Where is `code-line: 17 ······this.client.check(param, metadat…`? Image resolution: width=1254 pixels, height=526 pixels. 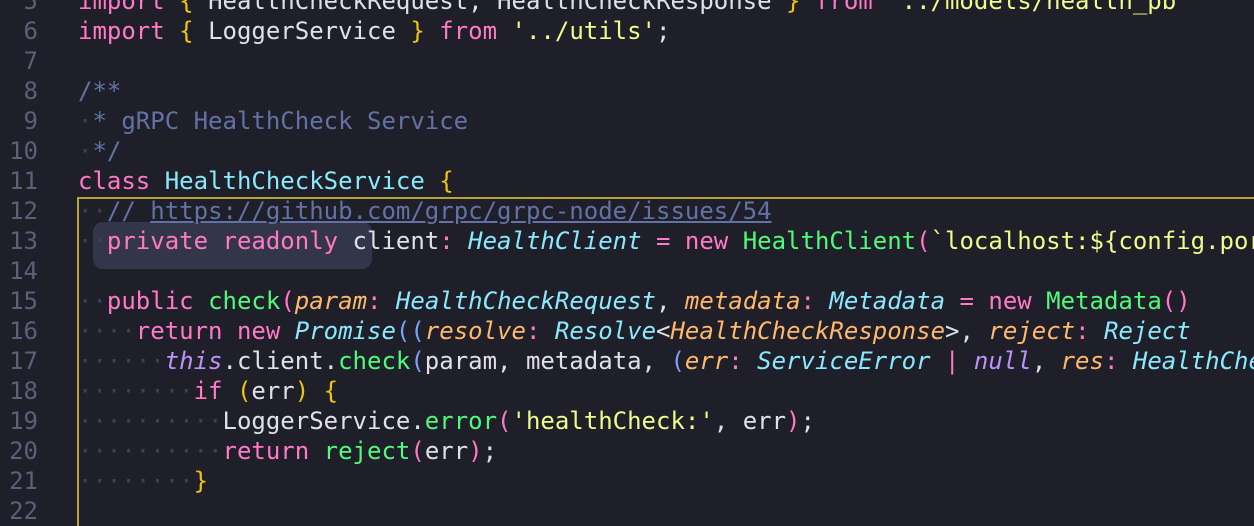 code-line: 17 ······this.client.check(param, metadat… is located at coordinates (627, 361).